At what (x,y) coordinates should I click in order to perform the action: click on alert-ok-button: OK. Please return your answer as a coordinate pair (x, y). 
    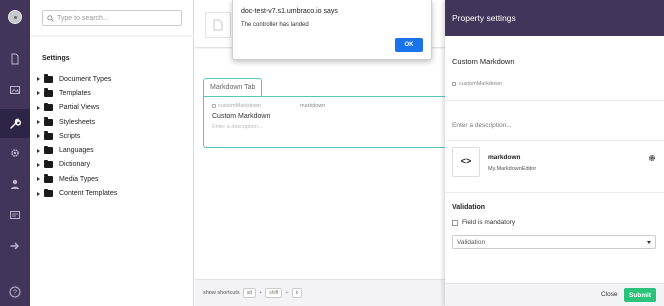
    Looking at the image, I should click on (409, 45).